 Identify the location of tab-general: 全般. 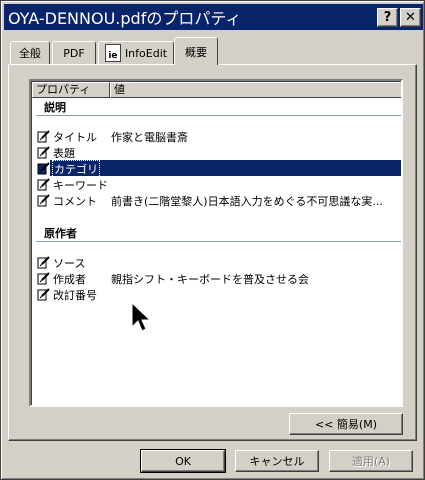
(30, 53).